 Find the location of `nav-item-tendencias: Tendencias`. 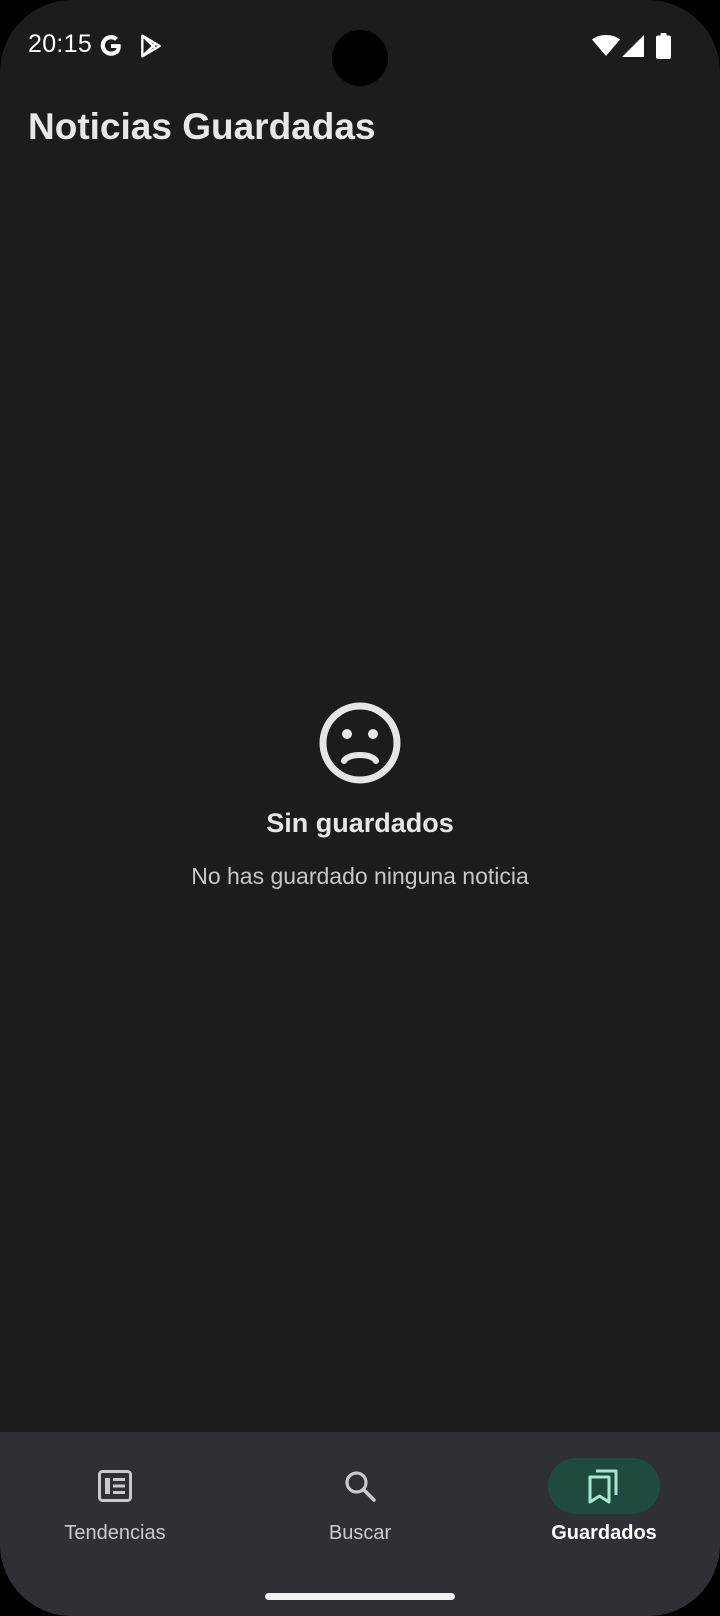

nav-item-tendencias: Tendencias is located at coordinates (115, 1501).